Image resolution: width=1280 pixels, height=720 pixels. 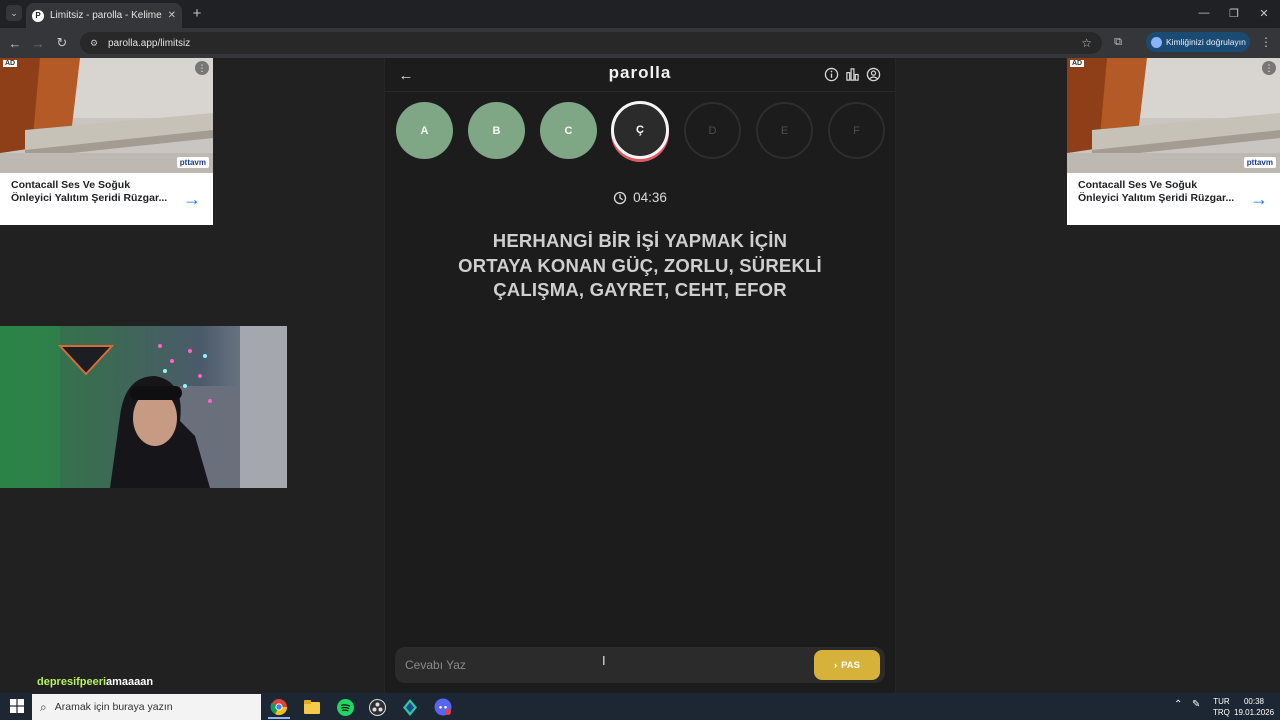 I want to click on profile-avatar-icon, so click(x=1156, y=42).